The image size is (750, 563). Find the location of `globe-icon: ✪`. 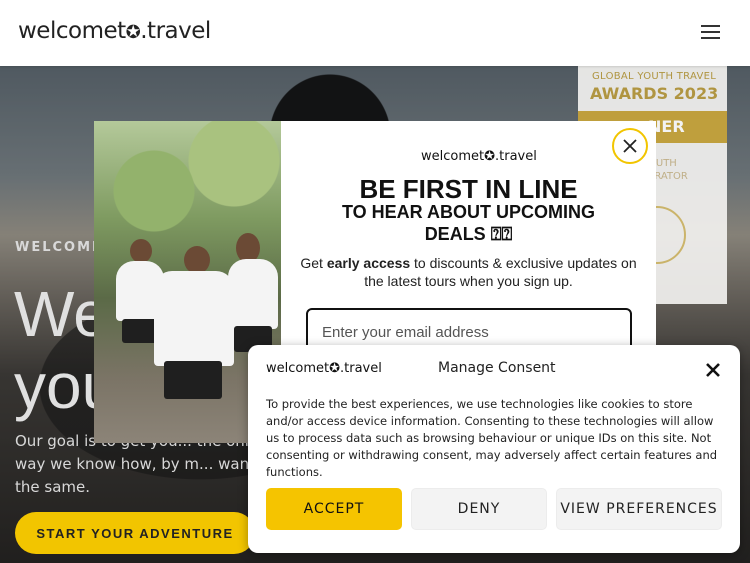

globe-icon: ✪ is located at coordinates (133, 32).